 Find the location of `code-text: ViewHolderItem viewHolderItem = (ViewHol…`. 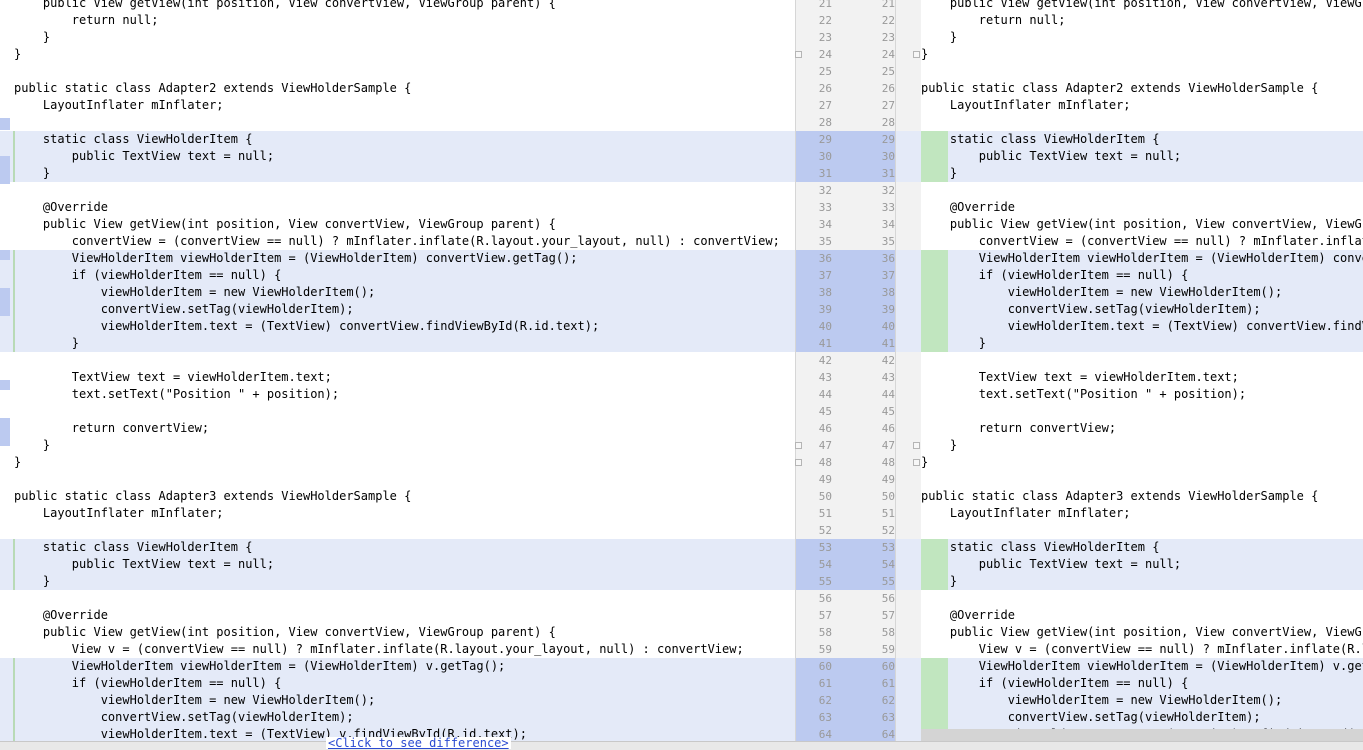

code-text: ViewHolderItem viewHolderItem = (ViewHol… is located at coordinates (1170, 666).